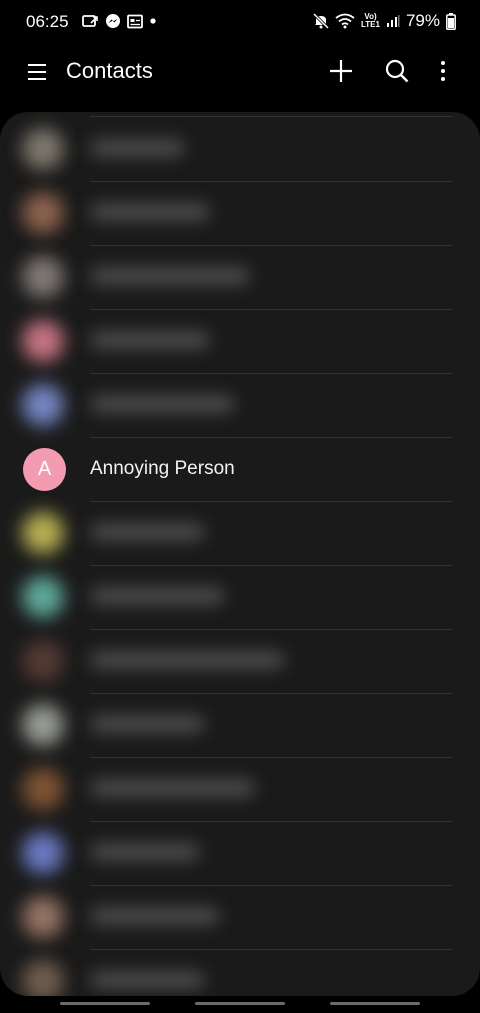 This screenshot has width=480, height=1013. I want to click on add-contact-button, so click(341, 71).